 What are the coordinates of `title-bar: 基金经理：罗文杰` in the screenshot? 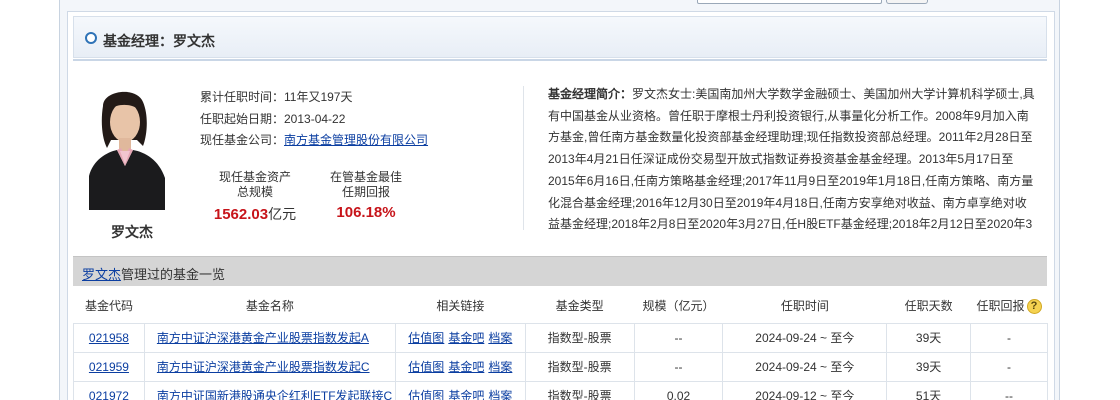 It's located at (560, 37).